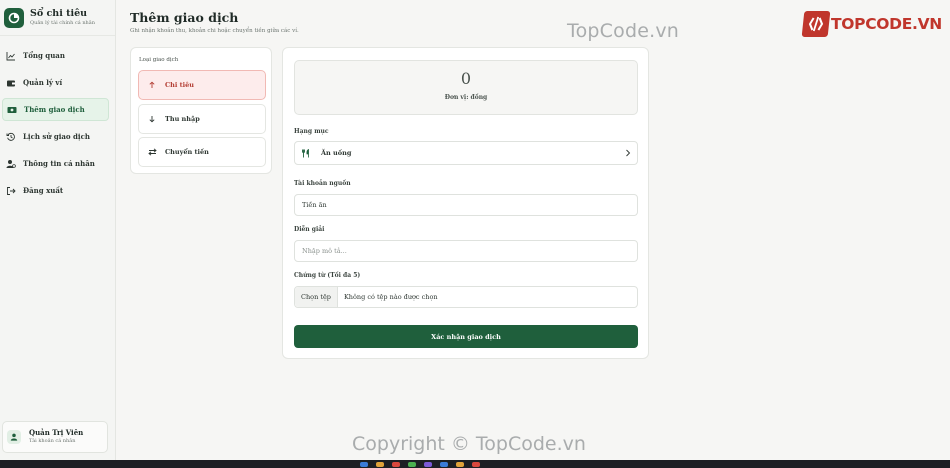 This screenshot has height=468, width=950. I want to click on attachments-file-input: Chọn tệp Không có tệp nào được chọn, so click(466, 297).